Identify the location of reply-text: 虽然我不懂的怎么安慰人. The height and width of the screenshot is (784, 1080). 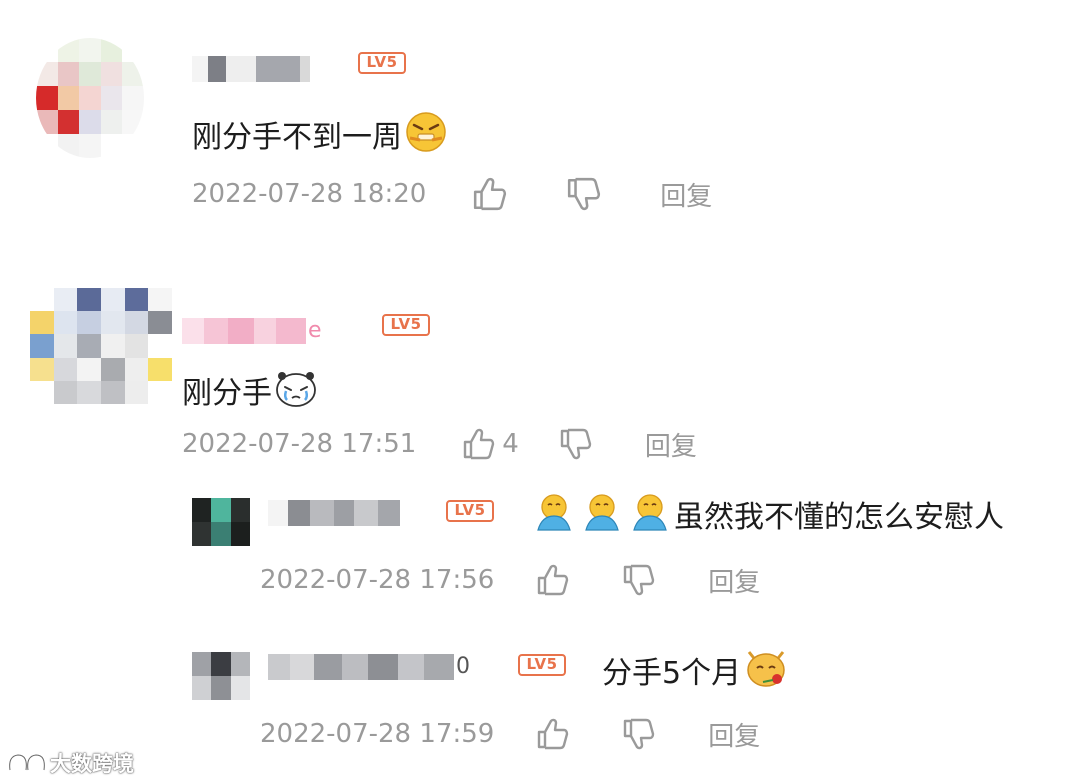
(769, 517).